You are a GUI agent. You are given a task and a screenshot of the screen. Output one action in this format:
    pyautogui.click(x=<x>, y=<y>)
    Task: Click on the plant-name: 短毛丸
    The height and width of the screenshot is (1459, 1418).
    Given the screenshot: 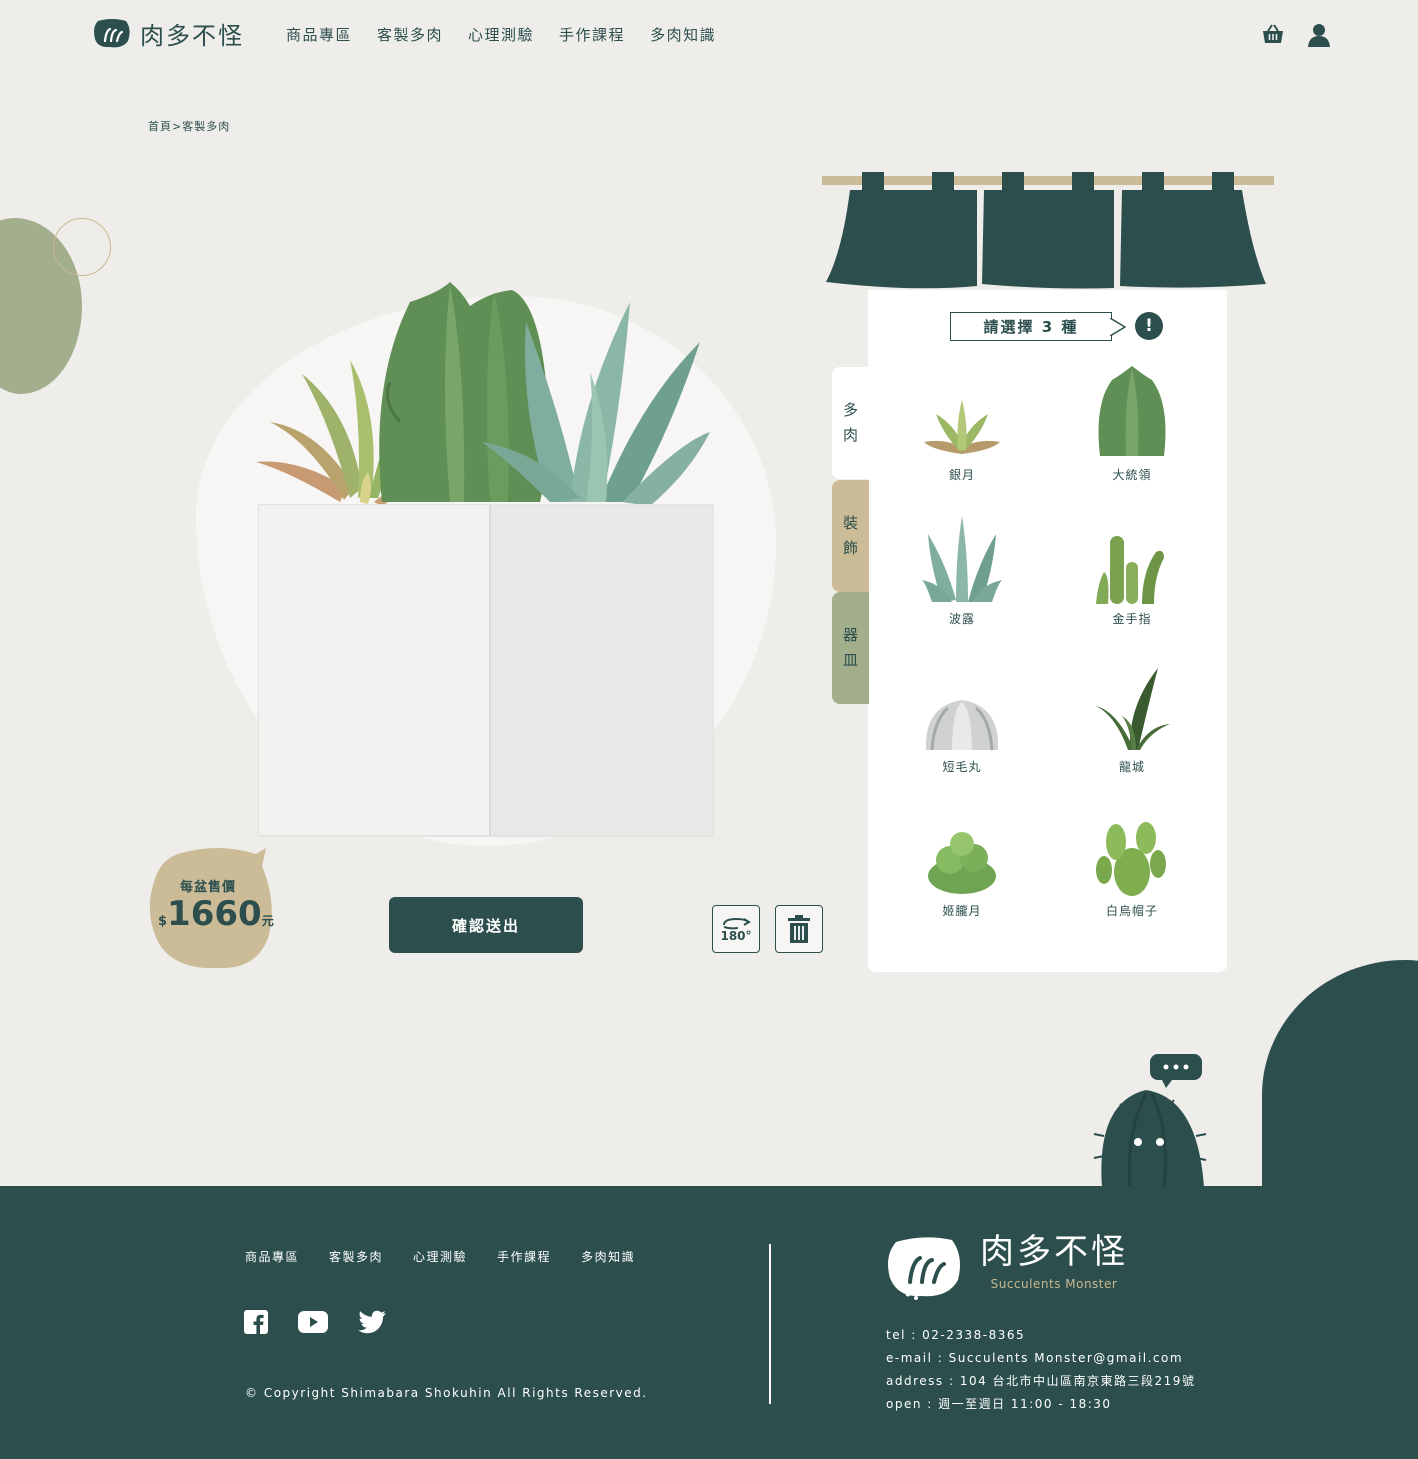 What is the action you would take?
    pyautogui.click(x=962, y=767)
    